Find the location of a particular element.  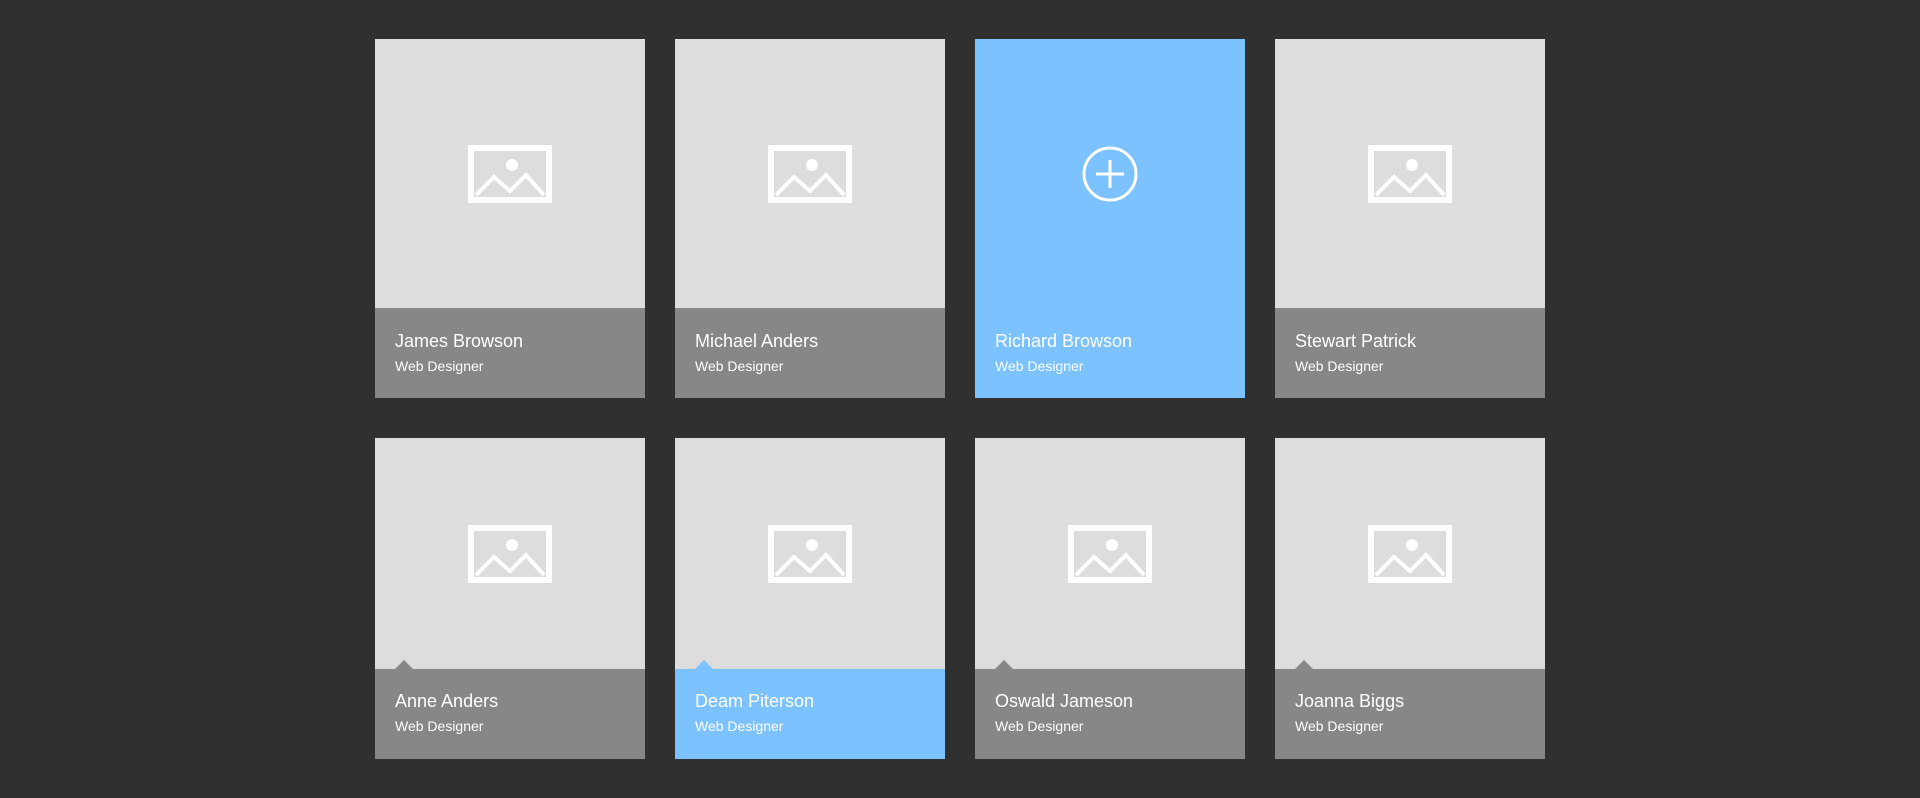

team-card-joanna-biggs: Joanna Biggs Web Designer is located at coordinates (1410, 598).